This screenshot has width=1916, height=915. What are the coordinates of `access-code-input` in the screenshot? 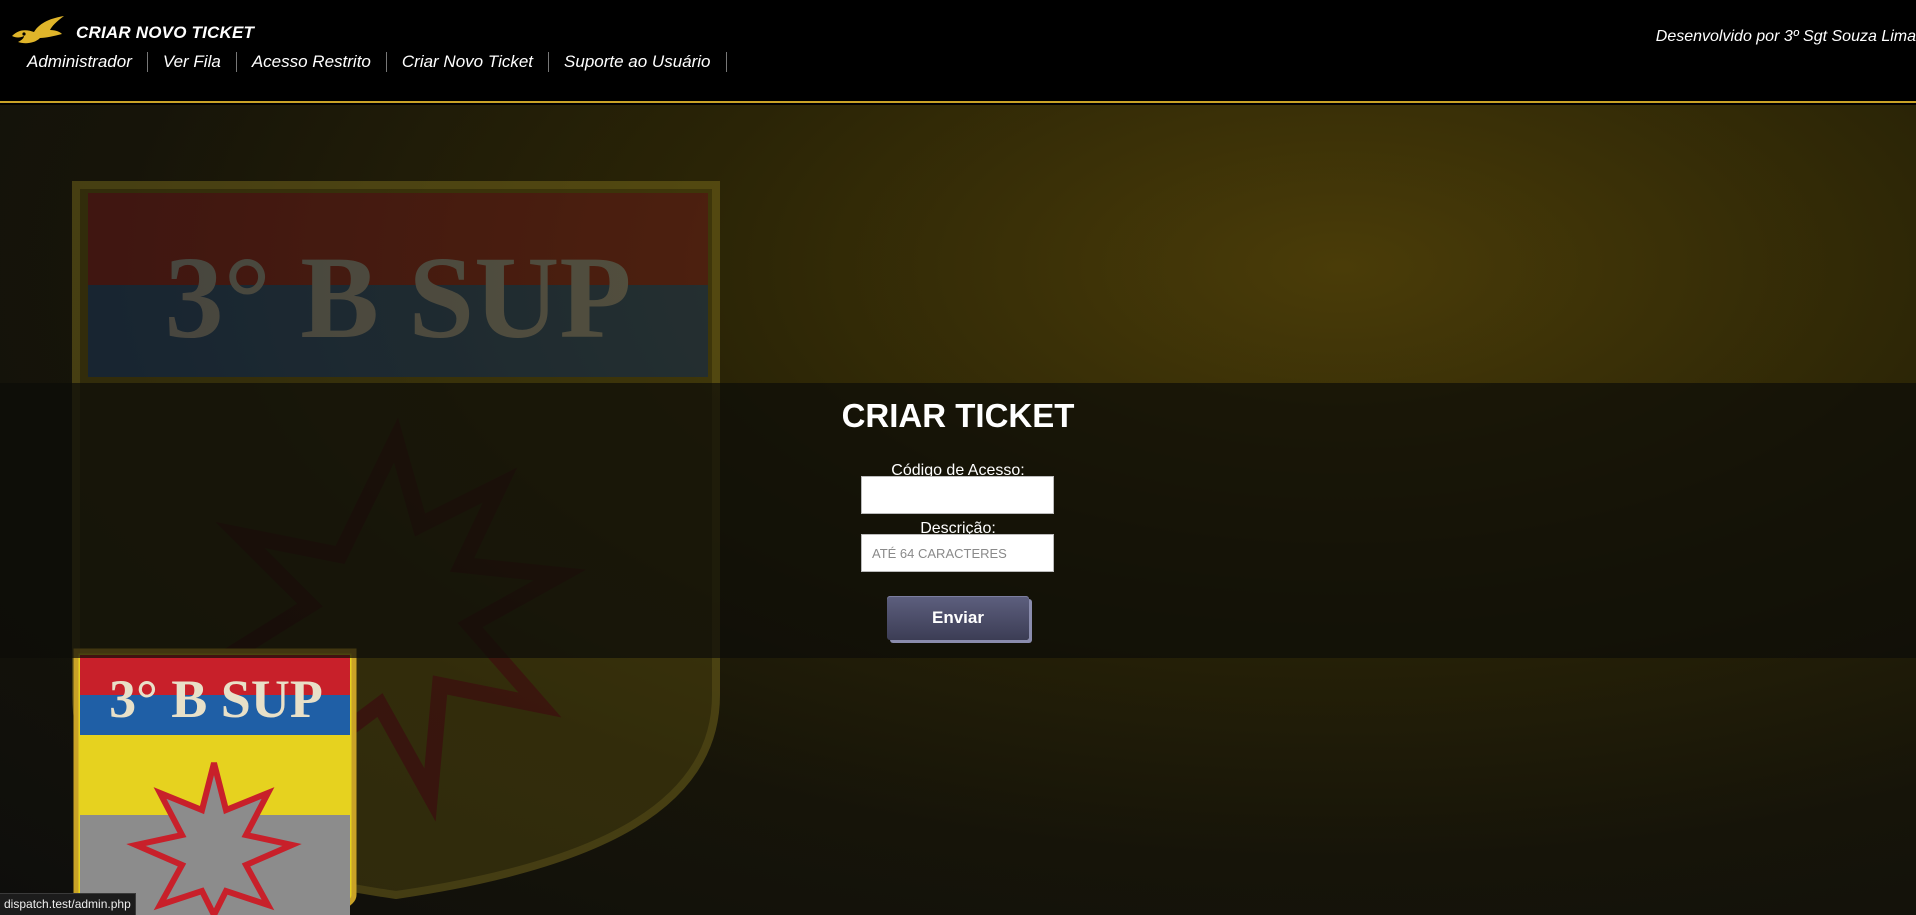 It's located at (957, 495).